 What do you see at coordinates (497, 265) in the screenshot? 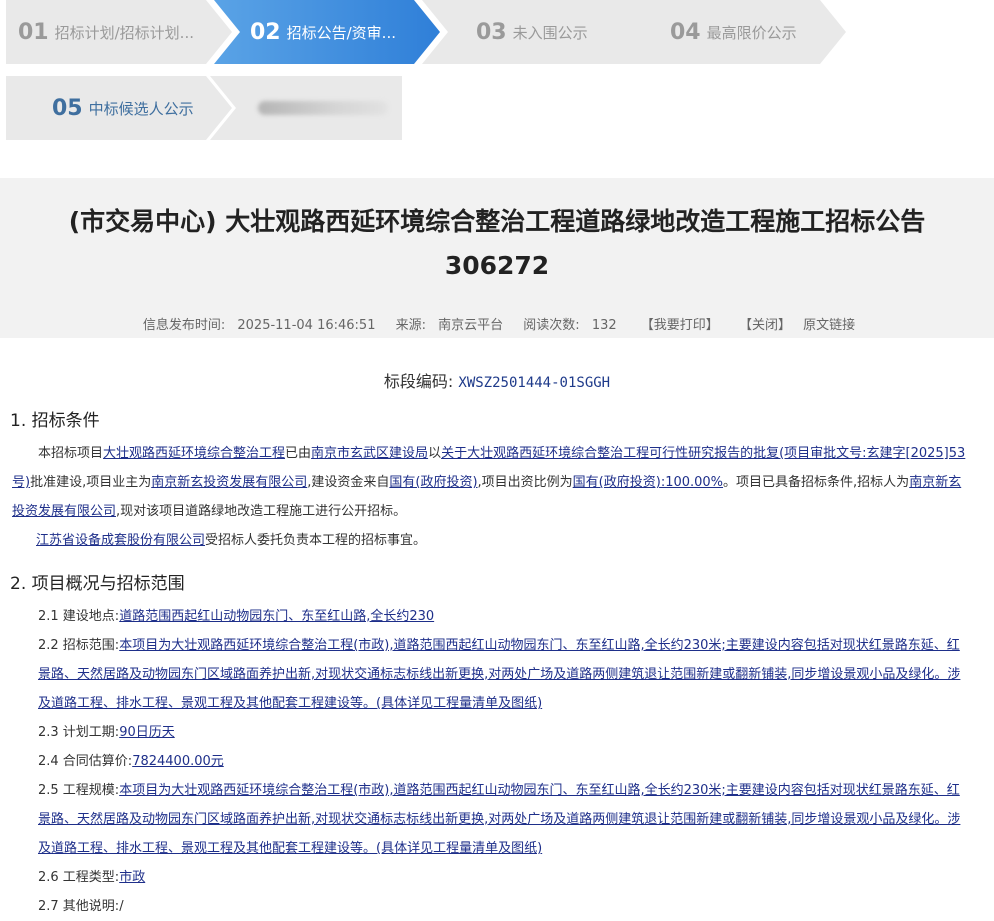
I see `title-line-2: 306272` at bounding box center [497, 265].